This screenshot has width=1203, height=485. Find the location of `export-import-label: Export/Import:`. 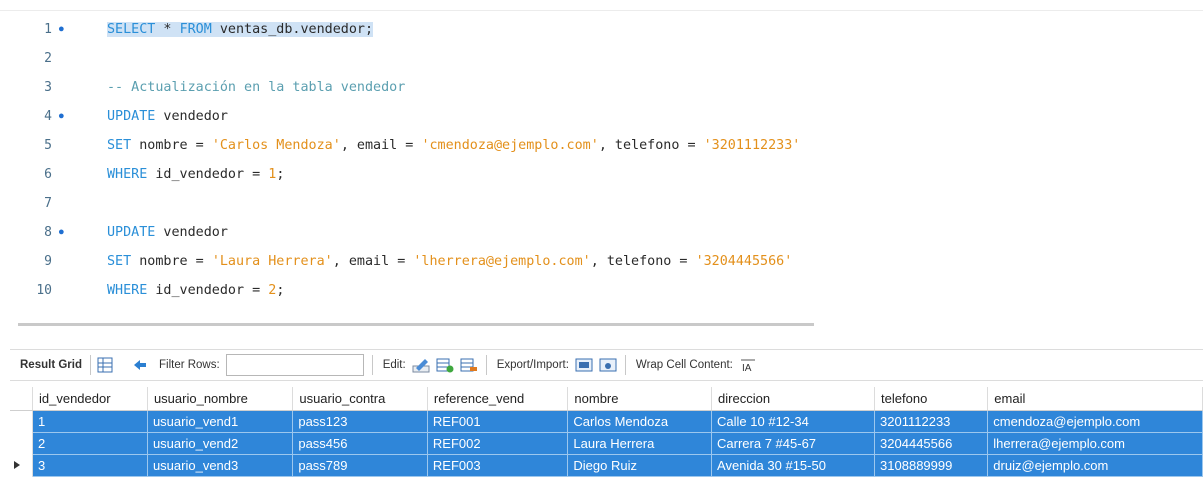

export-import-label: Export/Import: is located at coordinates (532, 365).